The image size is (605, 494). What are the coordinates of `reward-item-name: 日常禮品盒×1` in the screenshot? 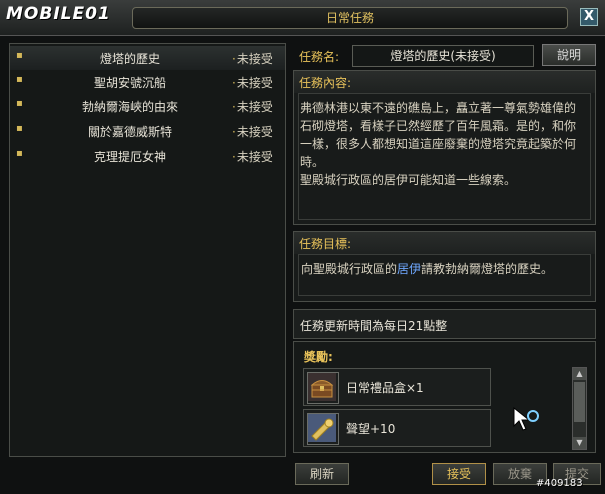 It's located at (385, 388).